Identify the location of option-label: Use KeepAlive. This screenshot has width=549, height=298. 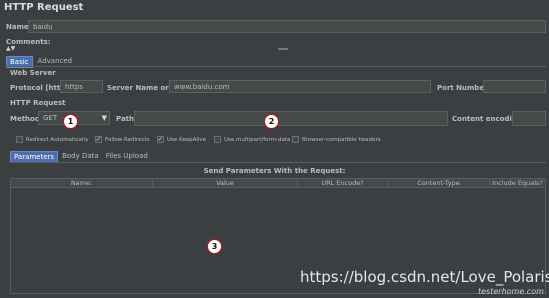
(187, 139).